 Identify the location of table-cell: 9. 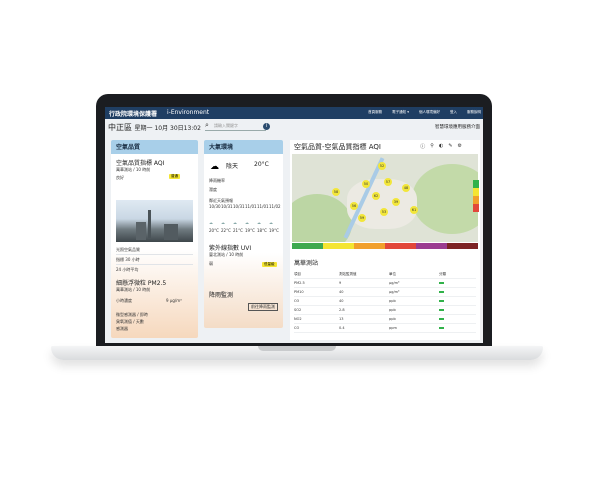
(340, 283).